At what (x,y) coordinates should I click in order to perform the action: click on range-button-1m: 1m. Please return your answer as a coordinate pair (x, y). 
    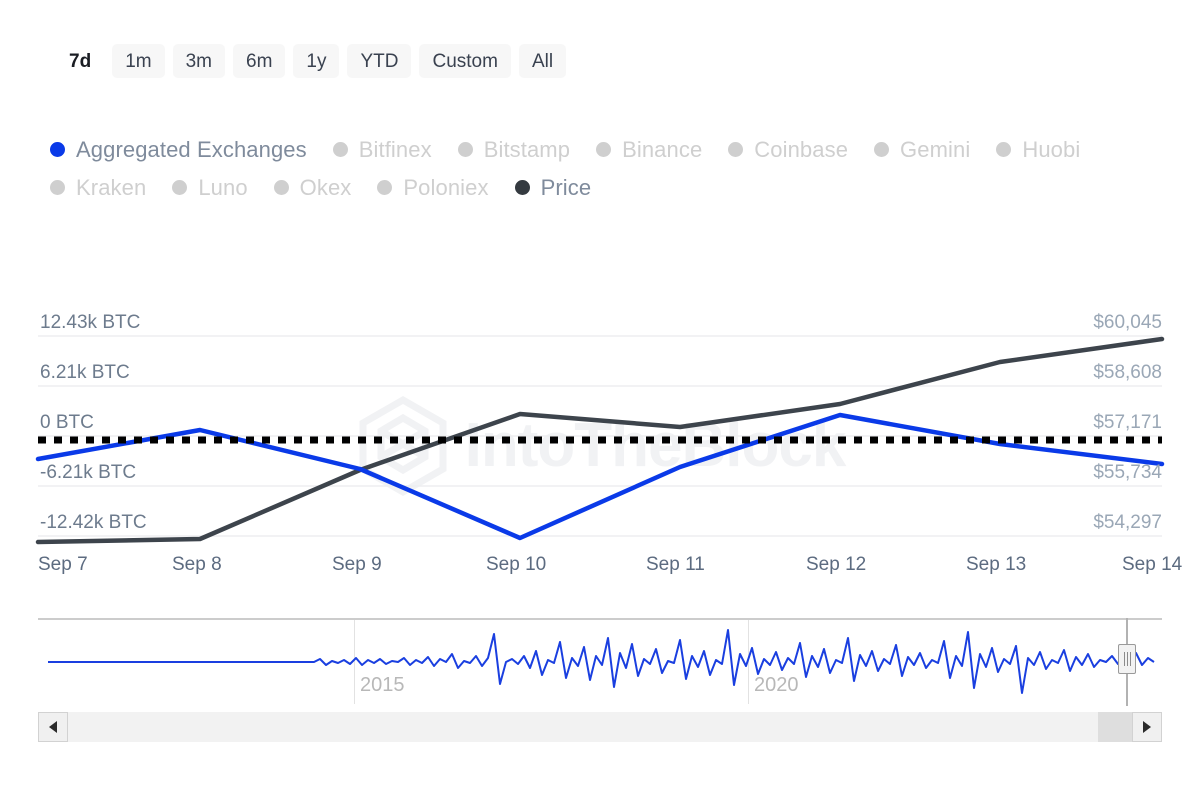
    Looking at the image, I should click on (138, 61).